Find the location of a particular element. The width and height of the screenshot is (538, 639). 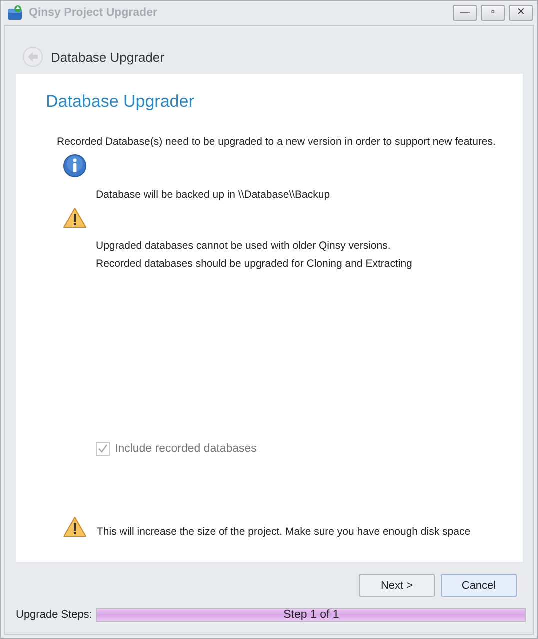

check-icon is located at coordinates (103, 449).